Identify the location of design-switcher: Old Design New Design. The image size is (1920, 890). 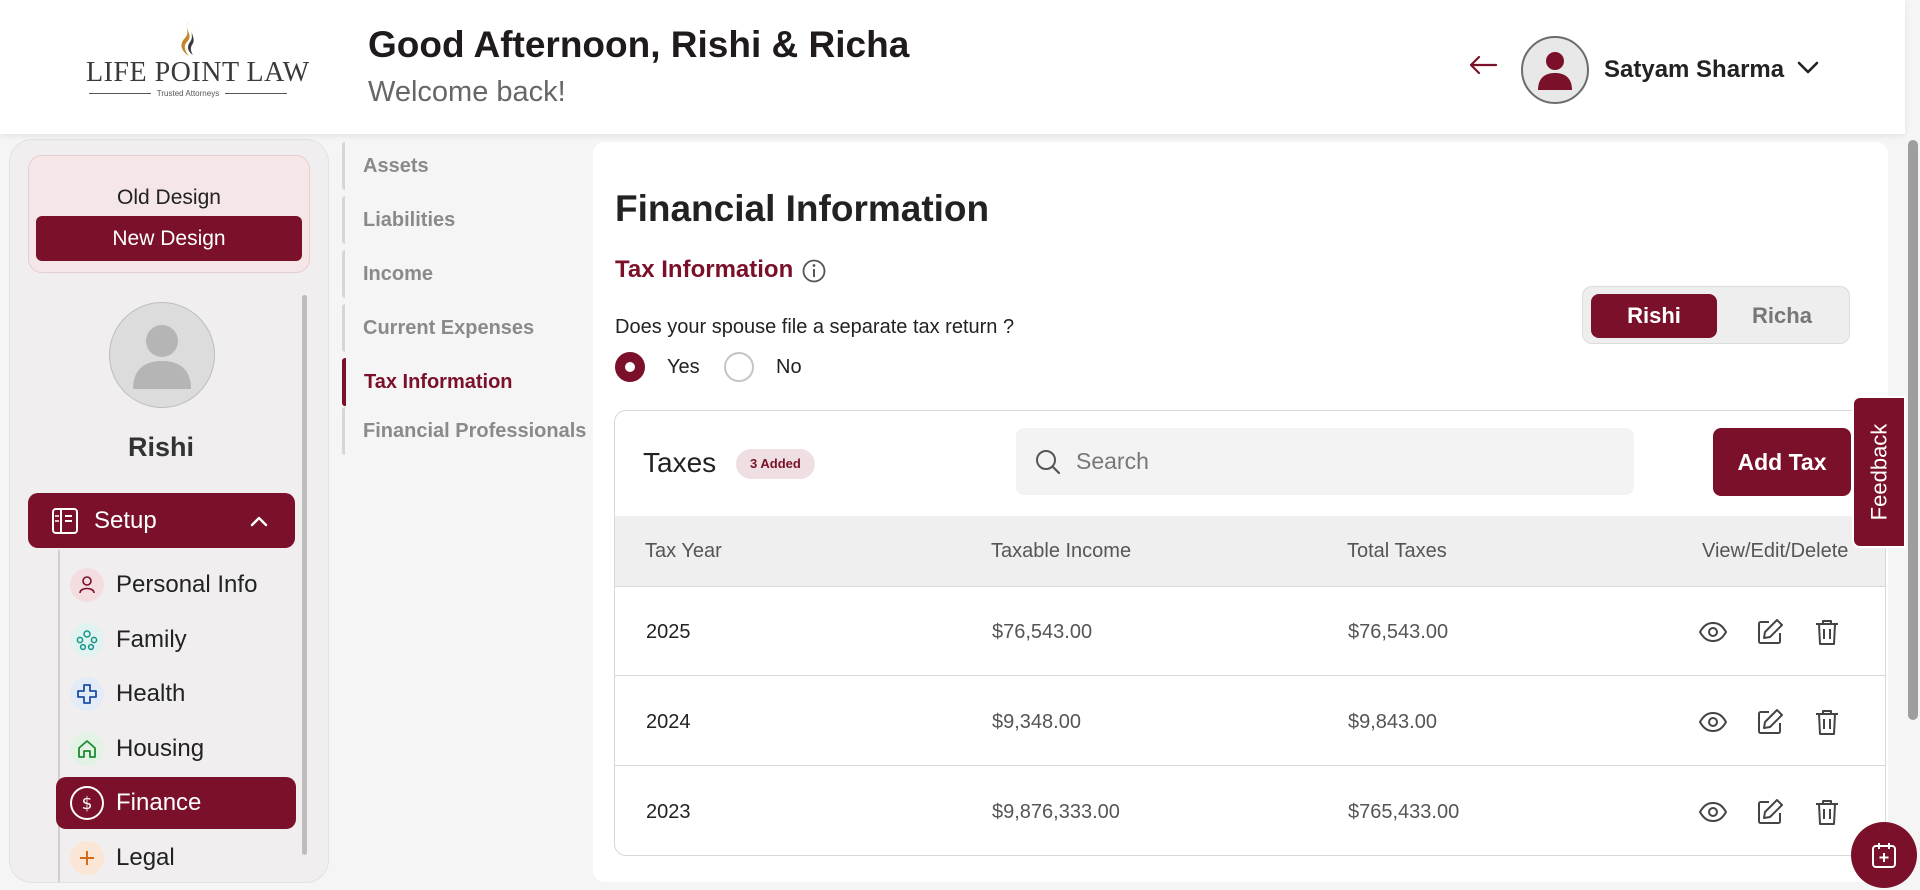
(169, 214).